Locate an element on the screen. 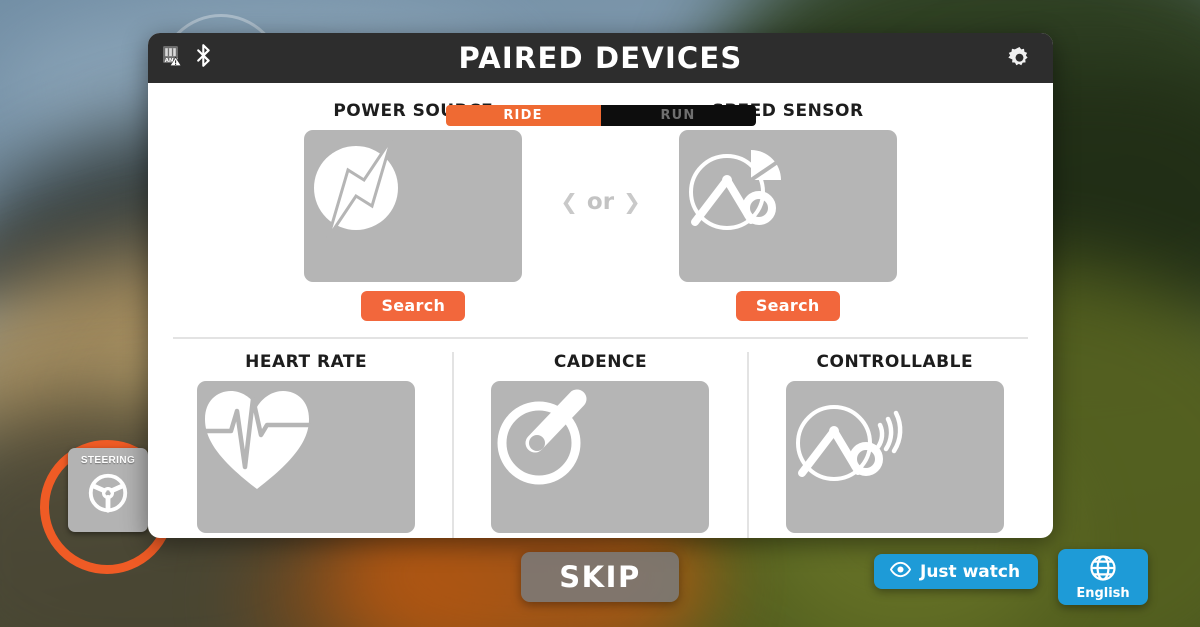 The width and height of the screenshot is (1200, 627). device-cell-cadence: CADENCE Search is located at coordinates (601, 445).